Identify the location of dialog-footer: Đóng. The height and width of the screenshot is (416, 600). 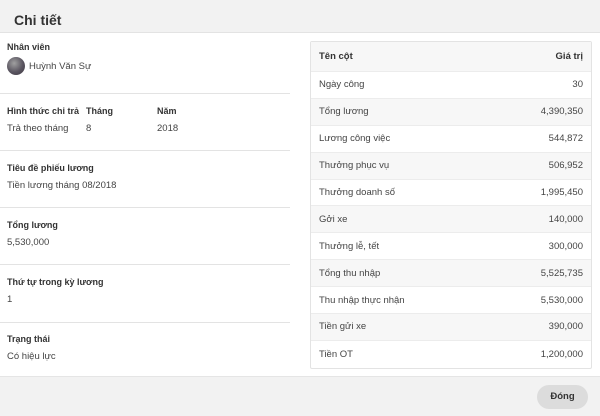
(300, 396).